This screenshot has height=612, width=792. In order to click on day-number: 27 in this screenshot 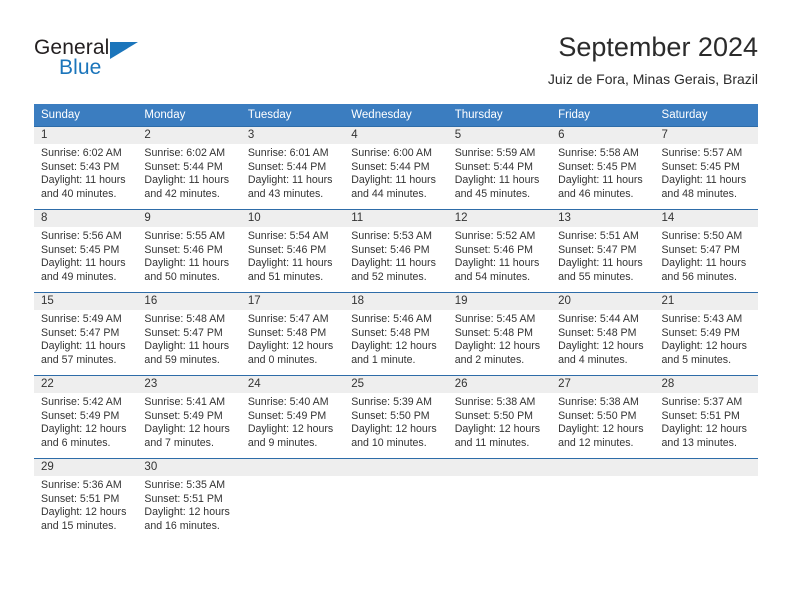, I will do `click(603, 384)`.